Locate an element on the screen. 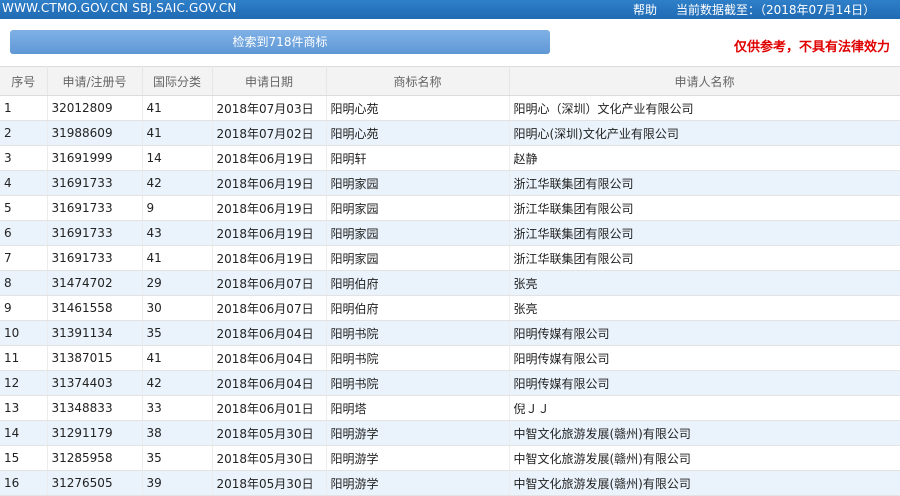 Image resolution: width=900 pixels, height=496 pixels. reg-number-link: 31391134 is located at coordinates (95, 333).